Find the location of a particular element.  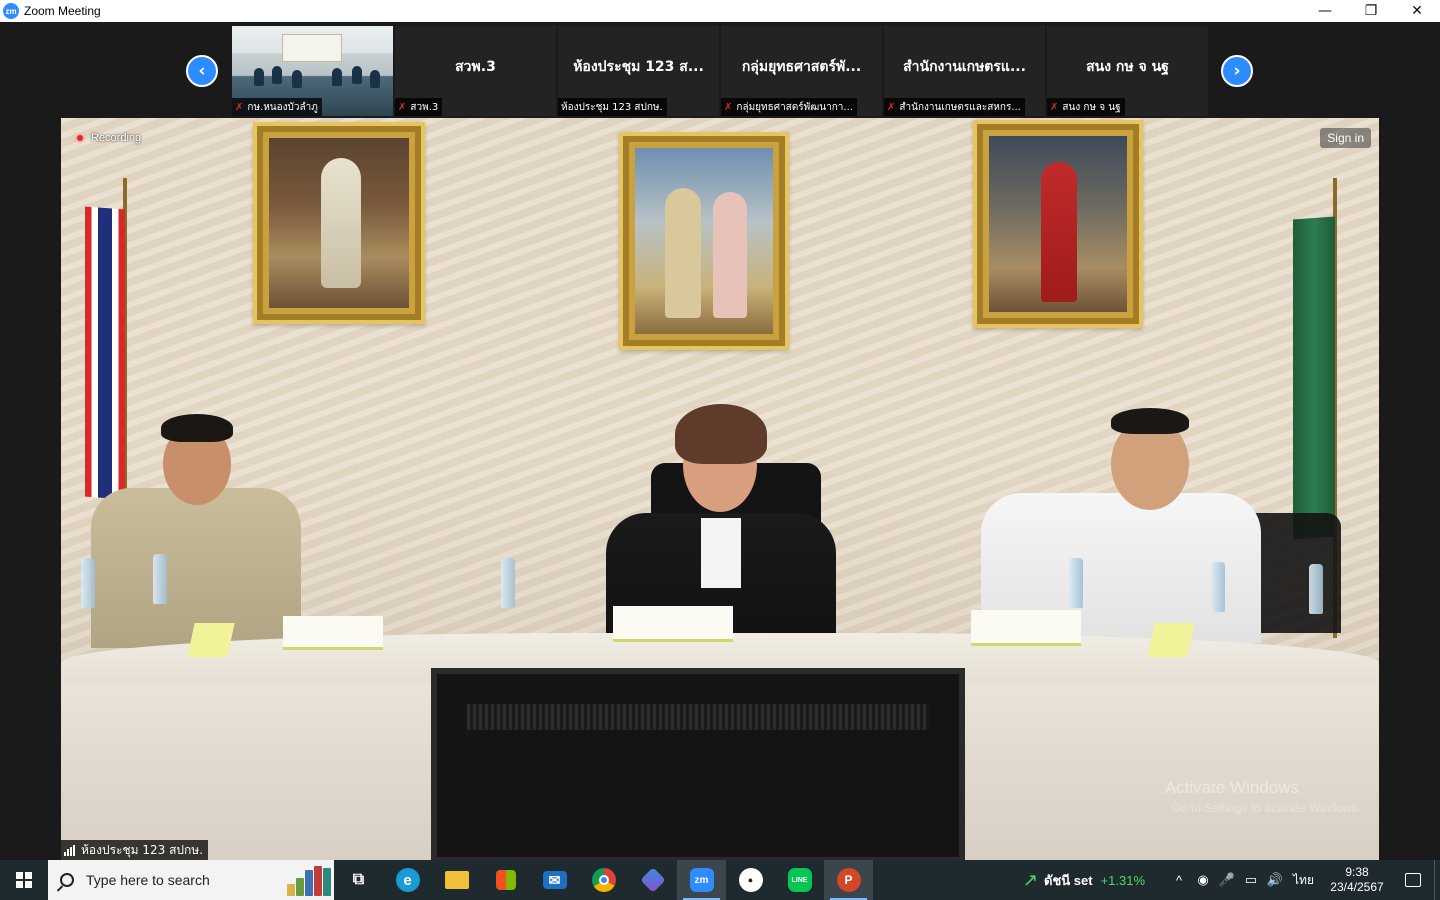

participant-tile-2: ห้องประชุม 123 ส... ห้องประชุม 123 สปกษ. is located at coordinates (638, 71).